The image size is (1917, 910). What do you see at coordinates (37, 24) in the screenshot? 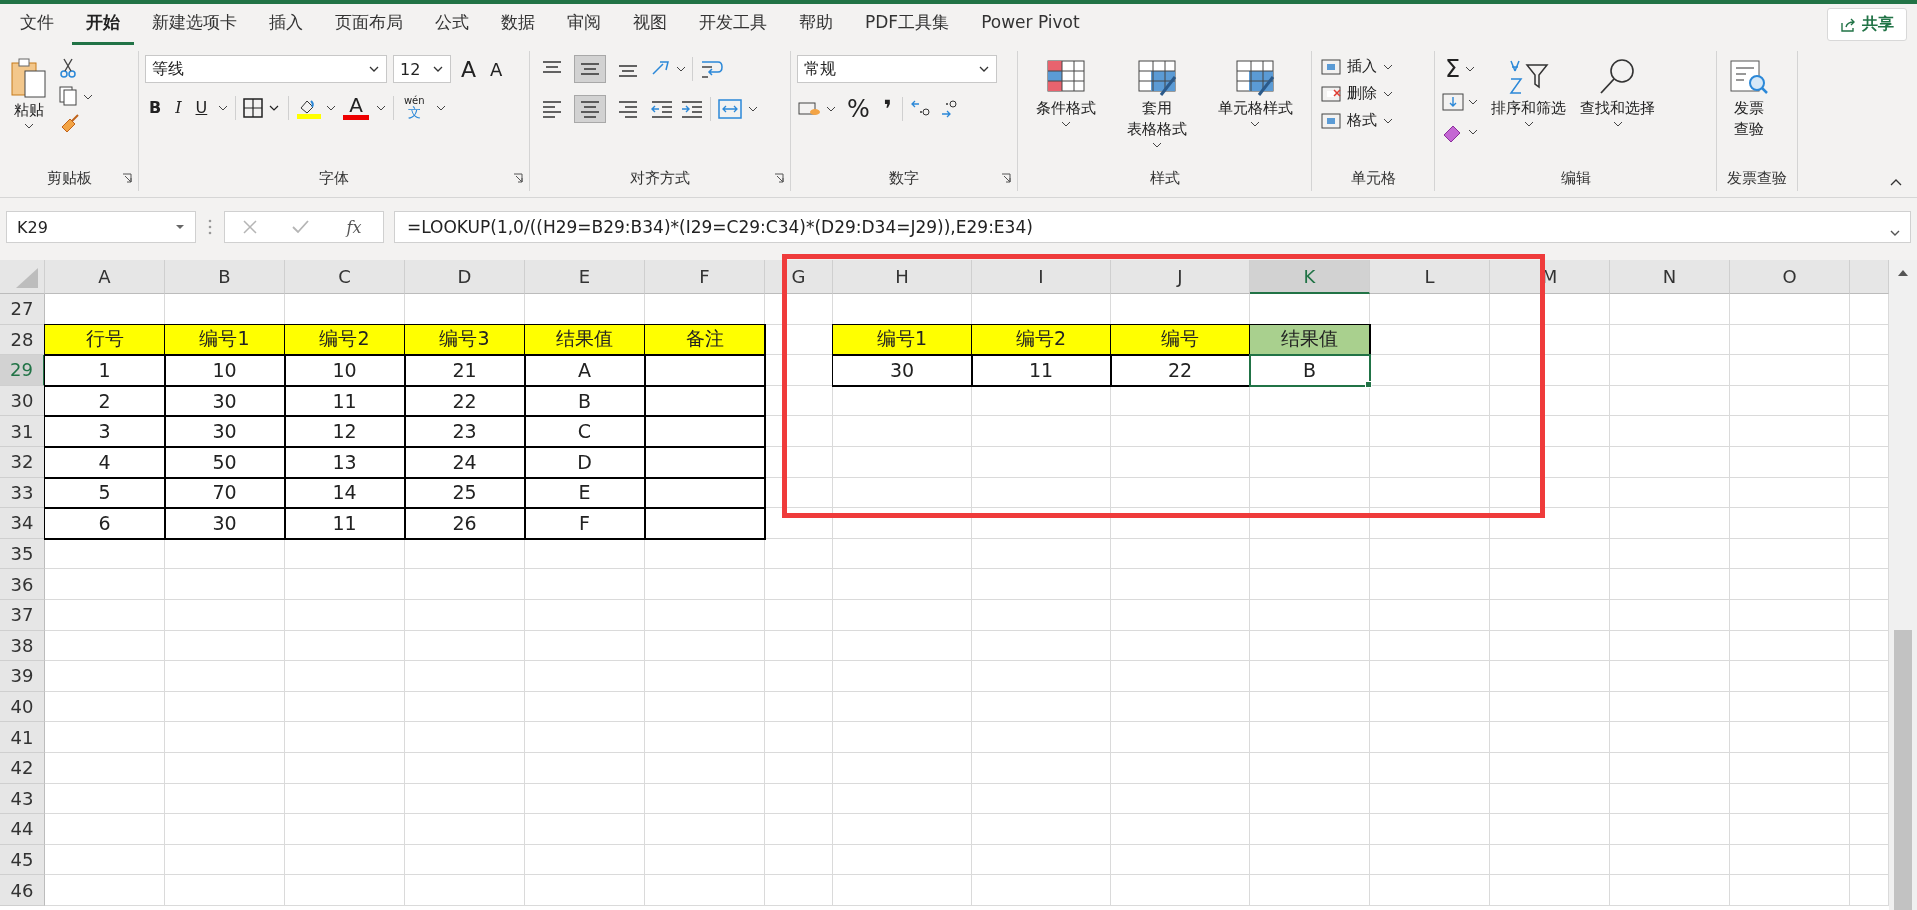
I see `ribbon-tab: 文件` at bounding box center [37, 24].